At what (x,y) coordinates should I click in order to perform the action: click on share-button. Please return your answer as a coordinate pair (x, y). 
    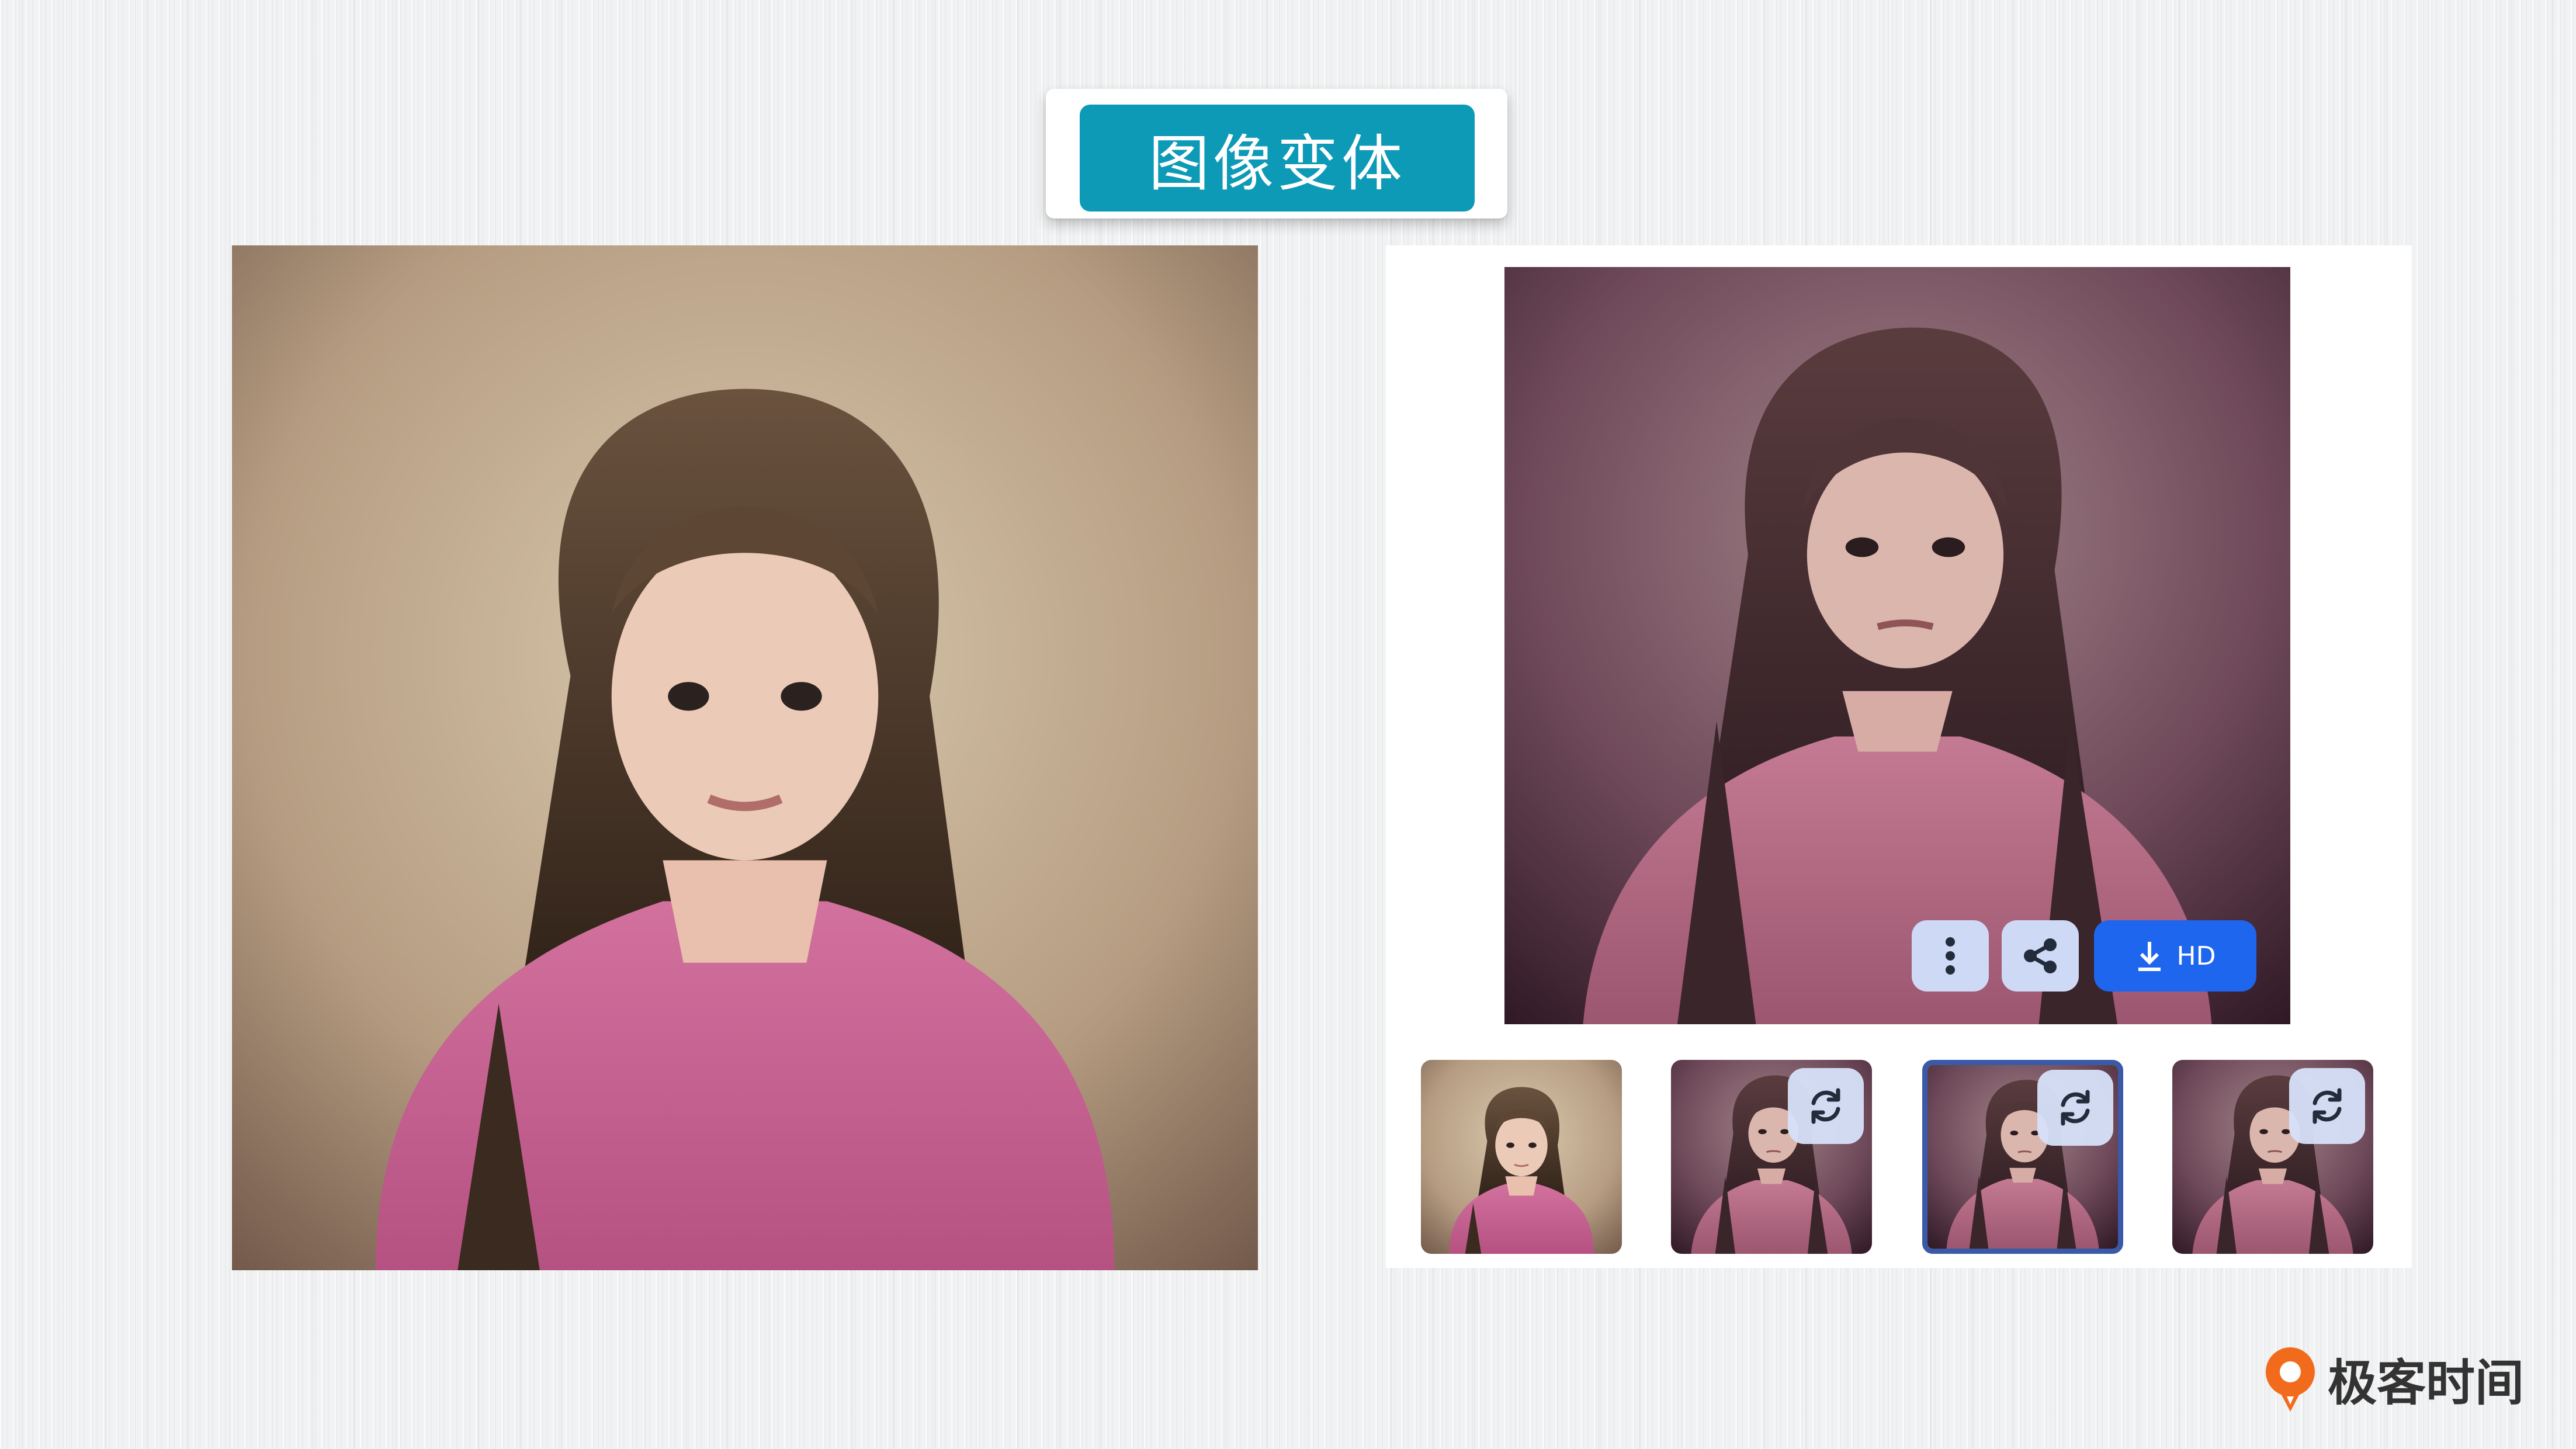
    Looking at the image, I should click on (2041, 956).